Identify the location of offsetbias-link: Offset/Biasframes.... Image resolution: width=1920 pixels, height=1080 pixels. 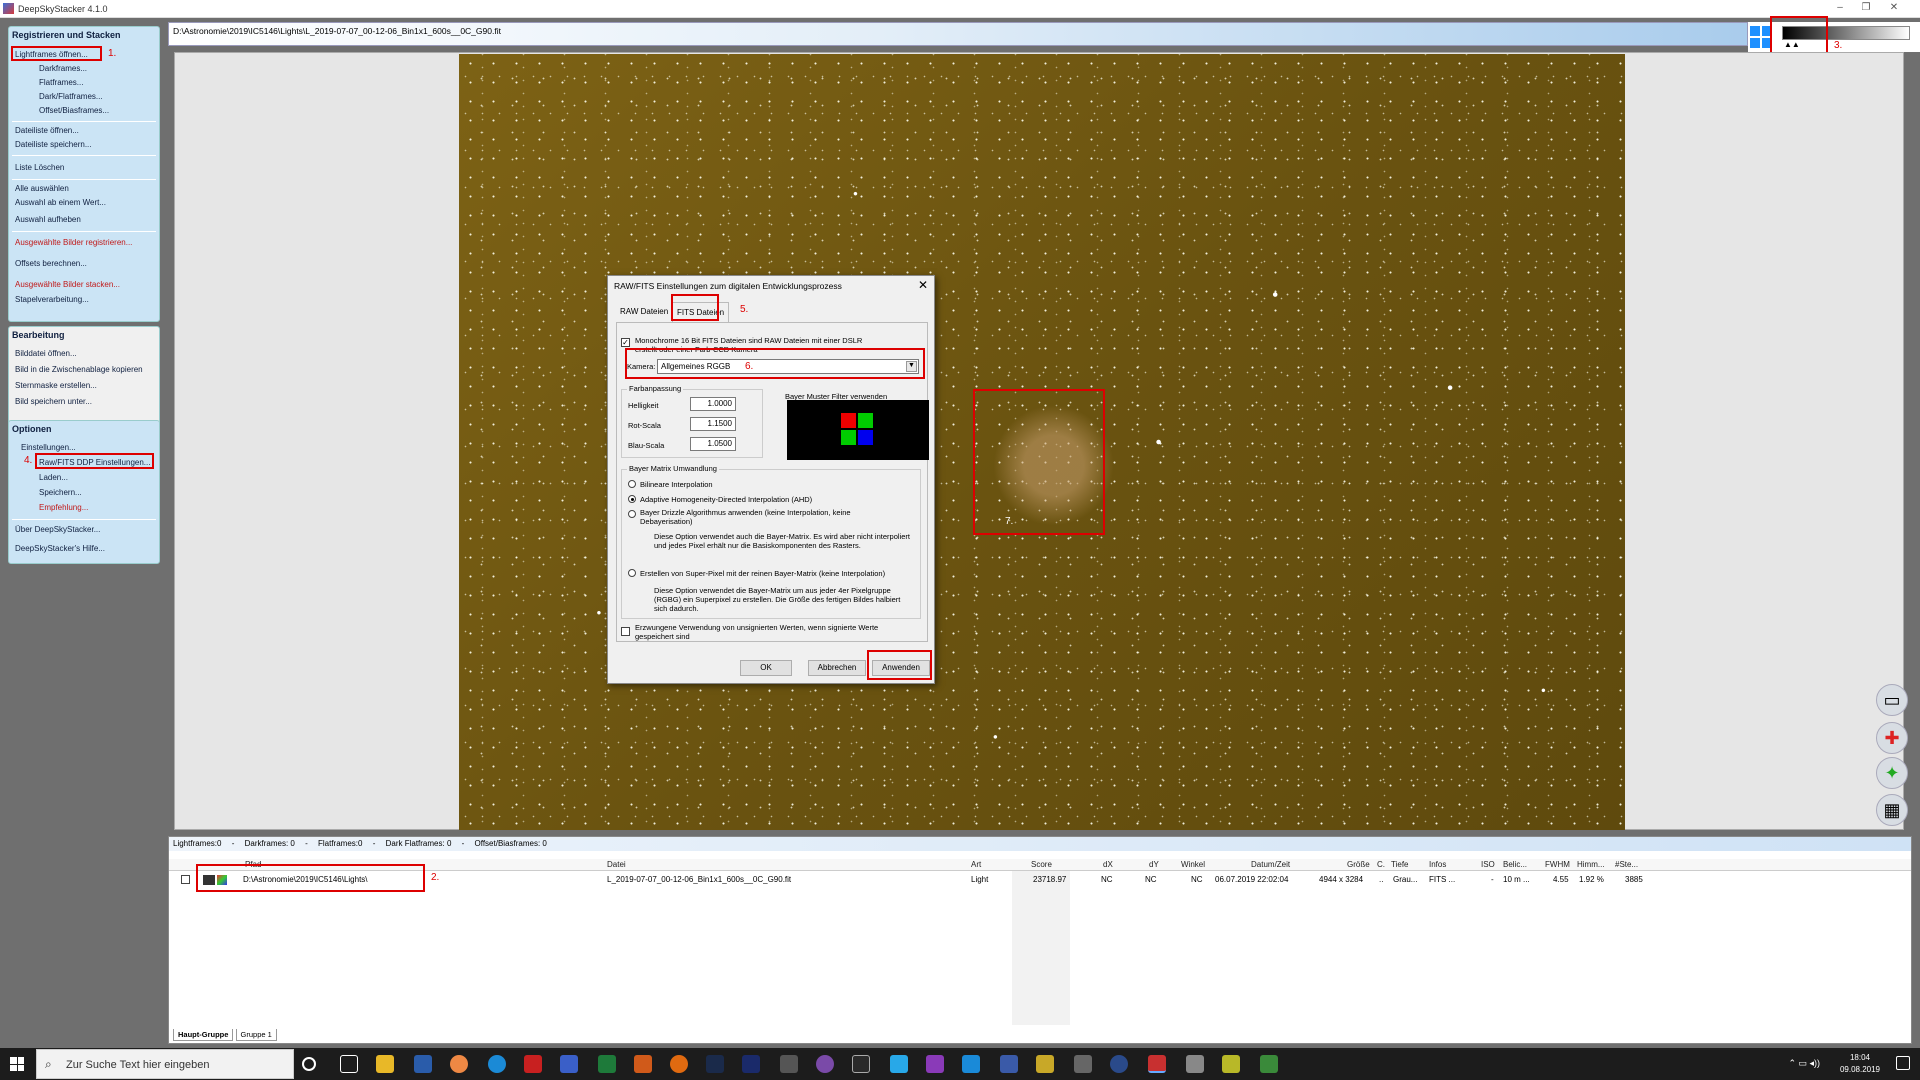
(74, 110).